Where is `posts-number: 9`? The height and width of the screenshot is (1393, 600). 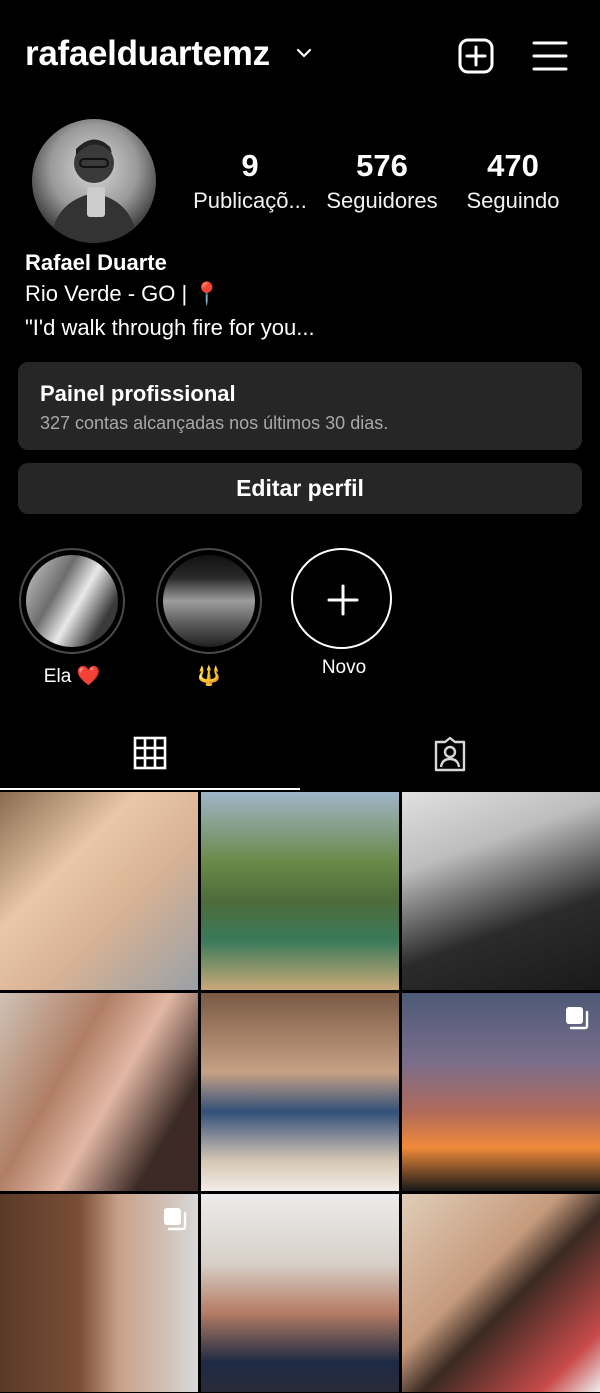 posts-number: 9 is located at coordinates (250, 165).